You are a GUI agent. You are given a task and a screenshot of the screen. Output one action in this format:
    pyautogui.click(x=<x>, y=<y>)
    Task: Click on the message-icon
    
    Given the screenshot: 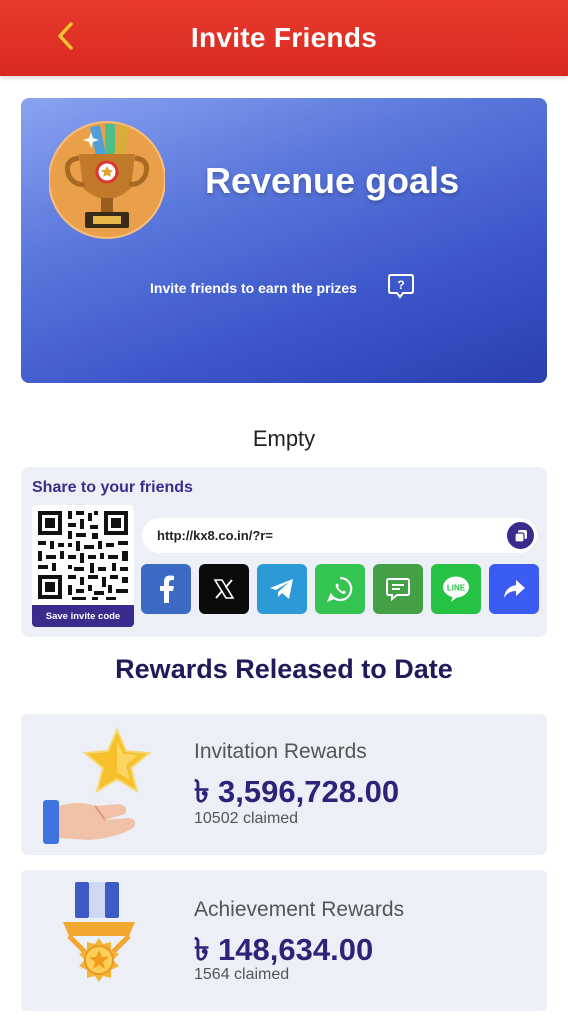 What is the action you would take?
    pyautogui.click(x=398, y=590)
    